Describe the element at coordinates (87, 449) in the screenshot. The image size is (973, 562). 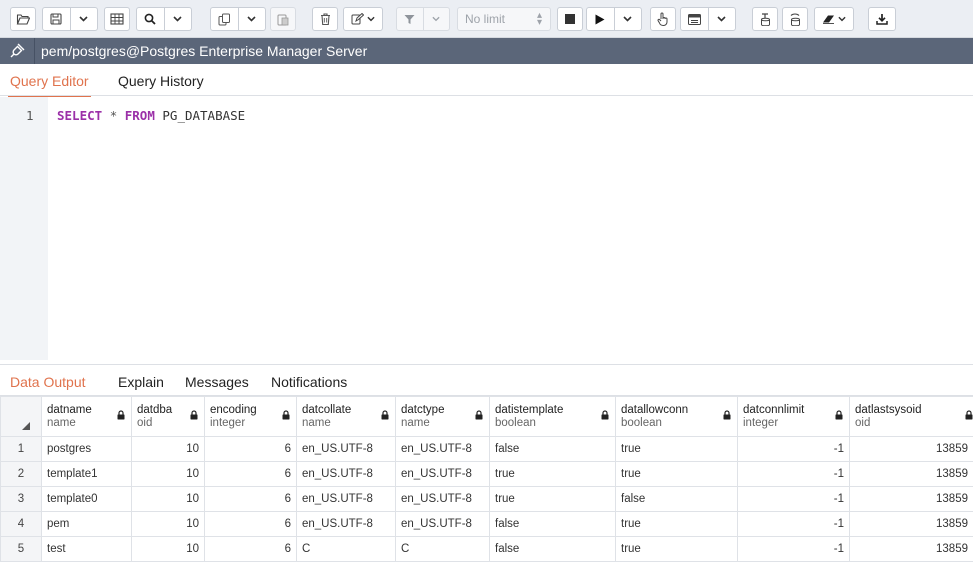
I see `cell-datname: postgres` at that location.